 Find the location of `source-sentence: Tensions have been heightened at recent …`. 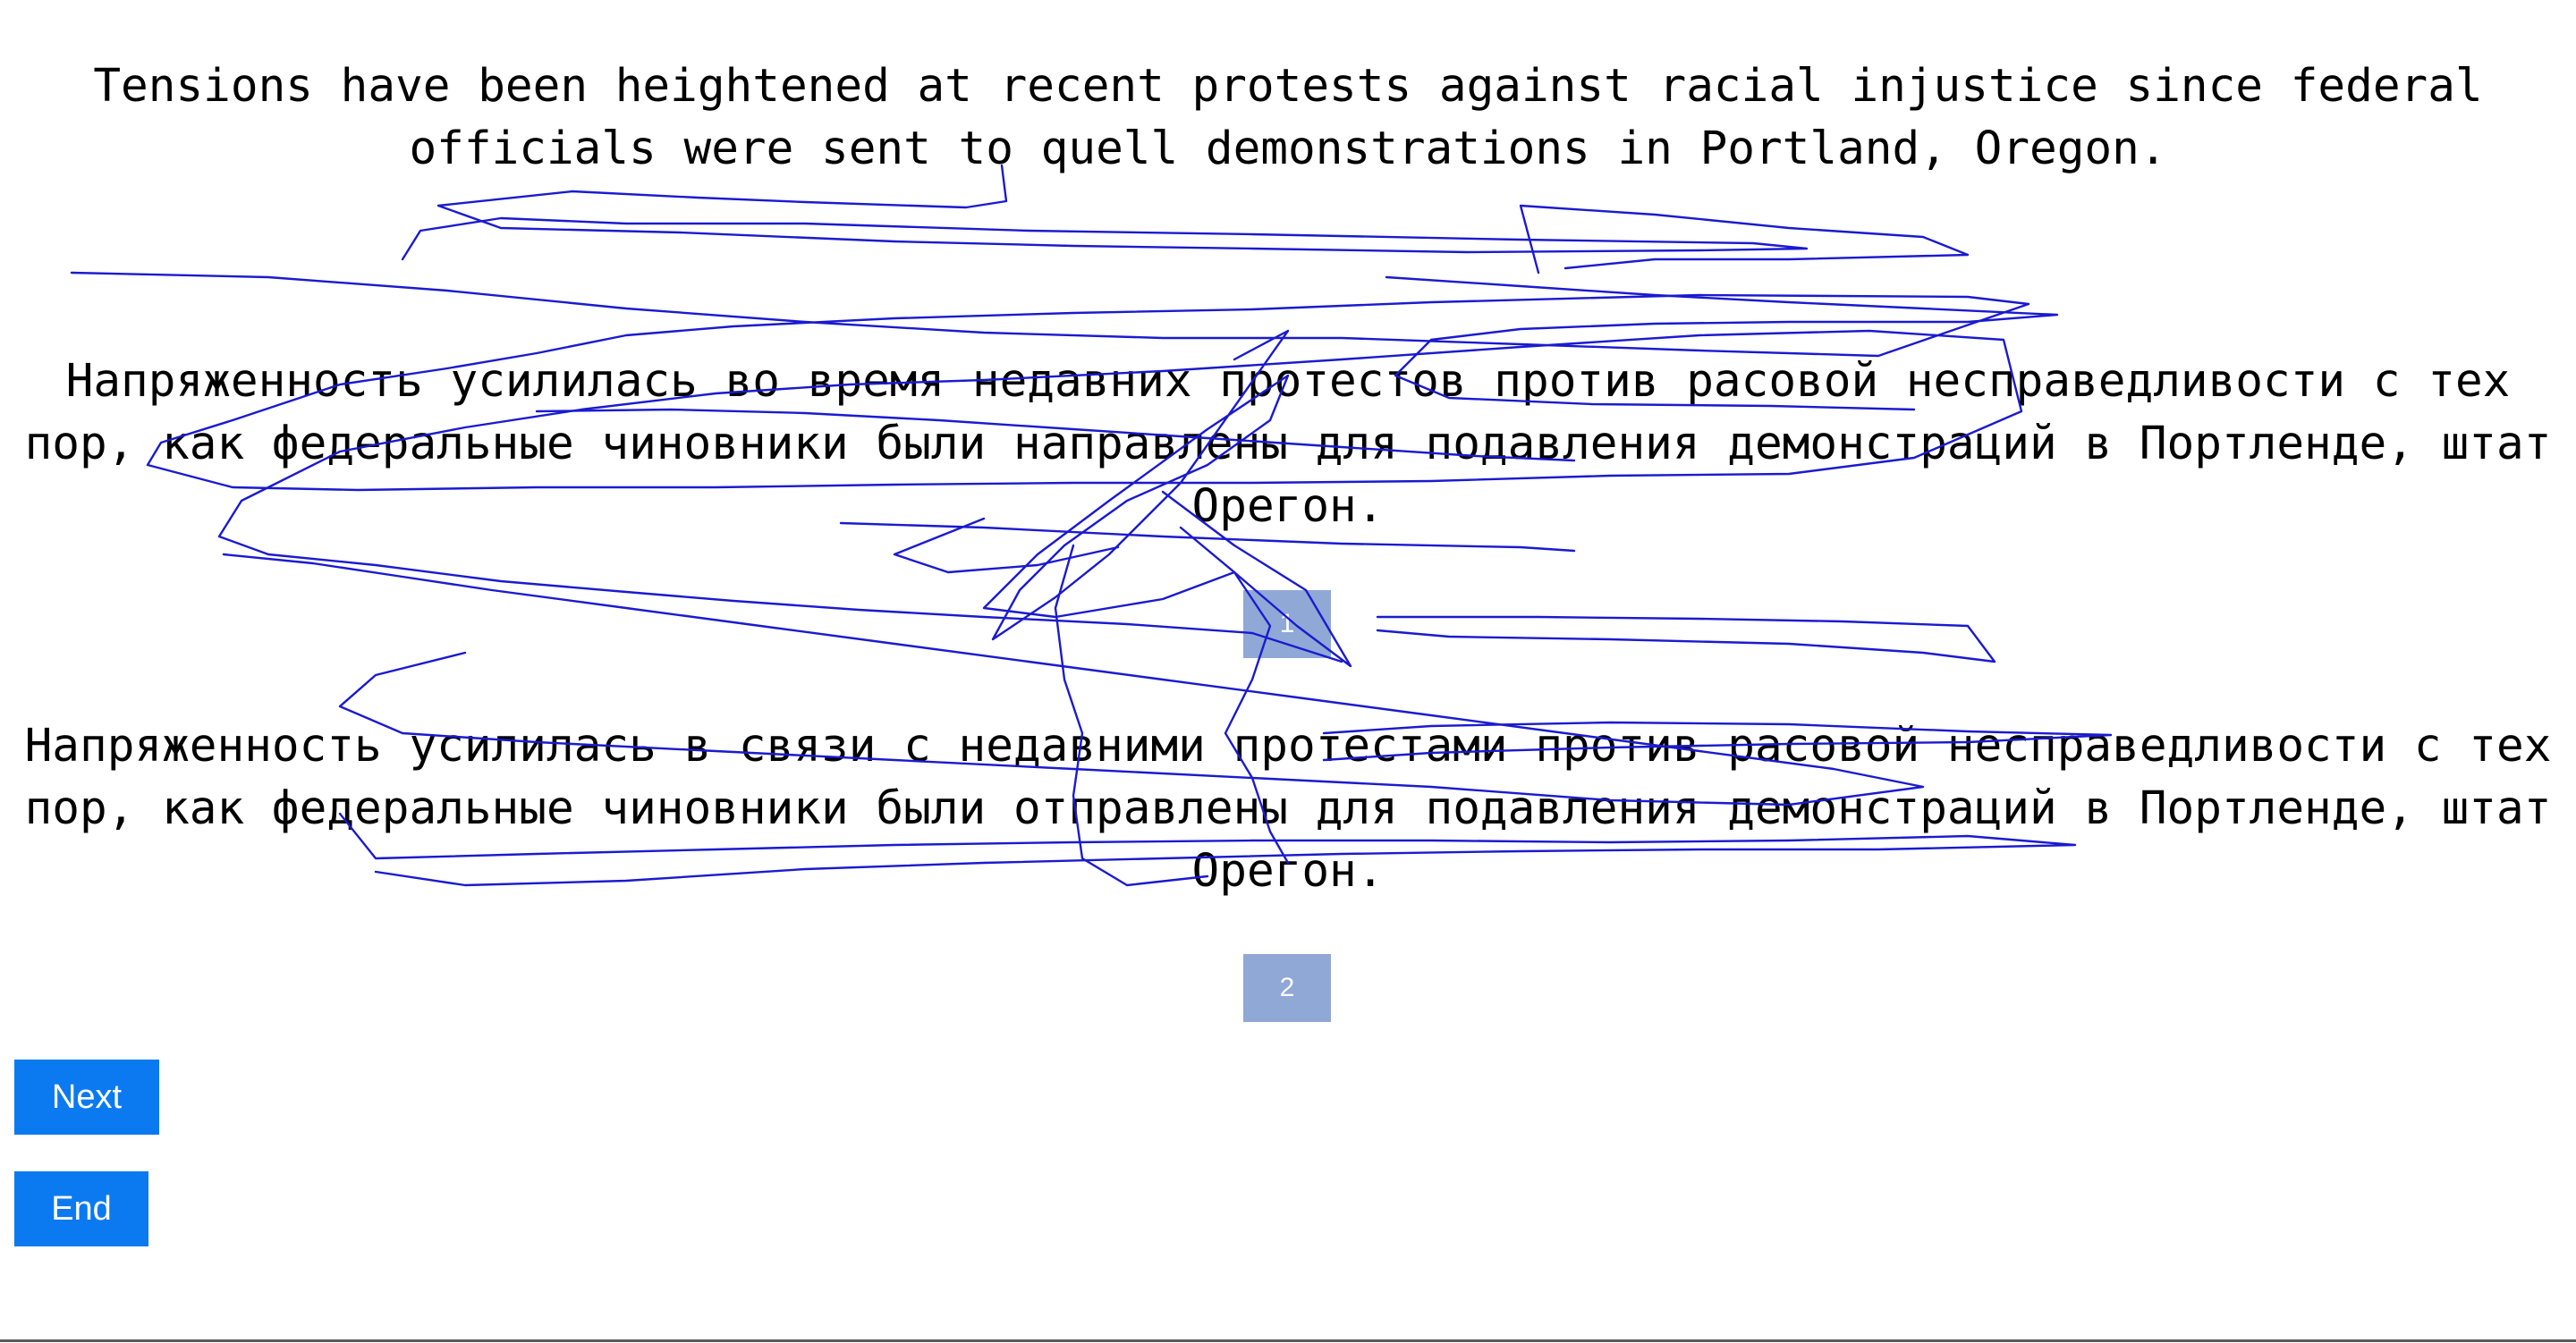

source-sentence: Tensions have been heightened at recent … is located at coordinates (1288, 118).